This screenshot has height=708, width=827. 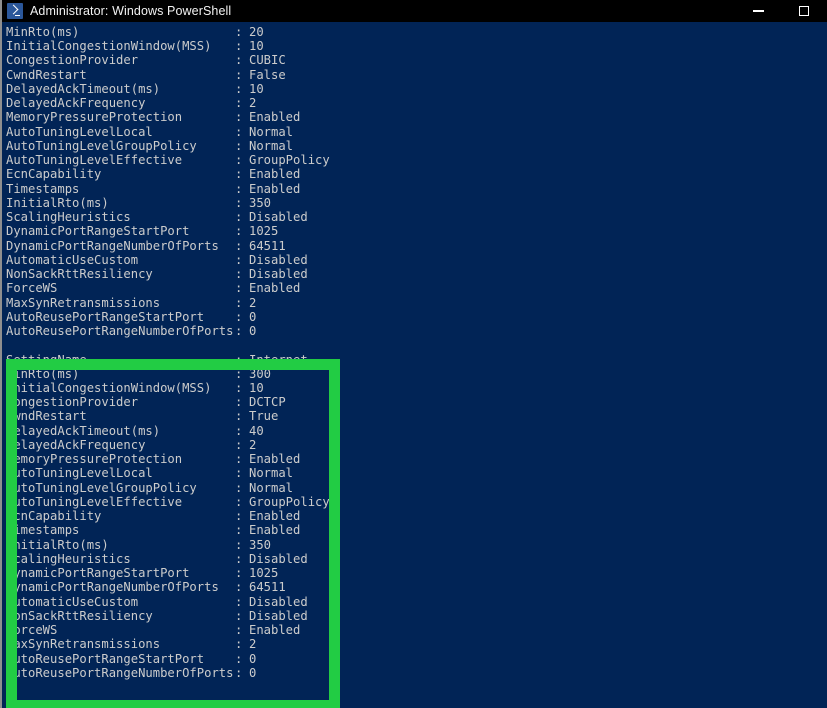 I want to click on title-bar: Administrator: Windows PowerShell, so click(x=414, y=11).